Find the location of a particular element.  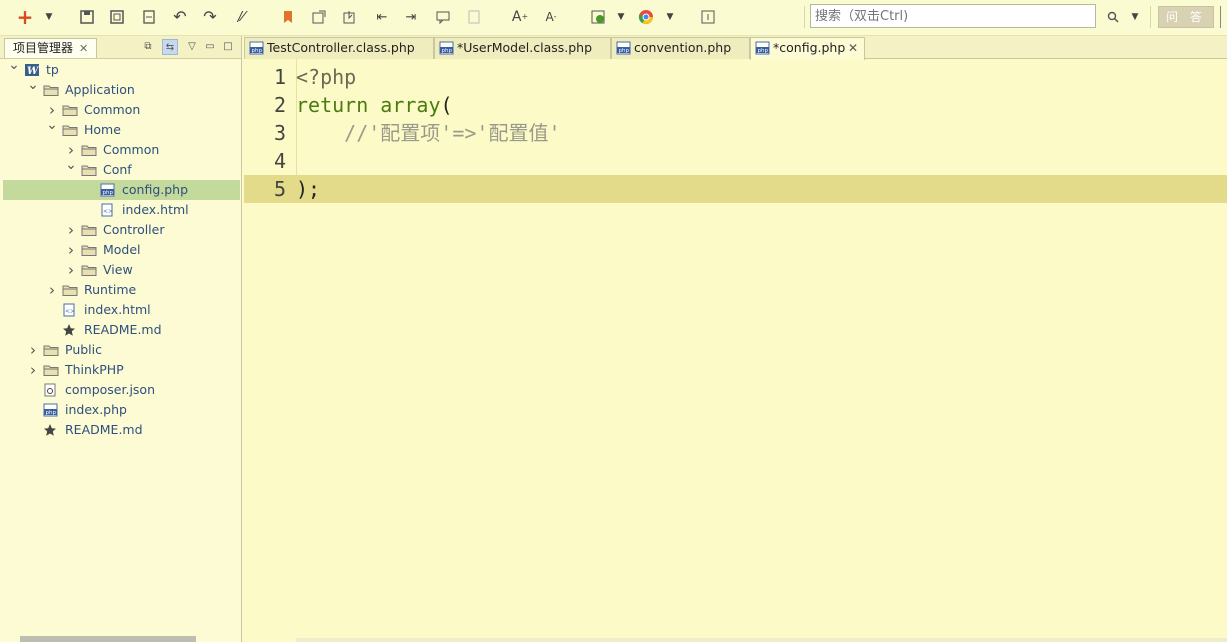

tree-item-label: Common is located at coordinates (112, 109).